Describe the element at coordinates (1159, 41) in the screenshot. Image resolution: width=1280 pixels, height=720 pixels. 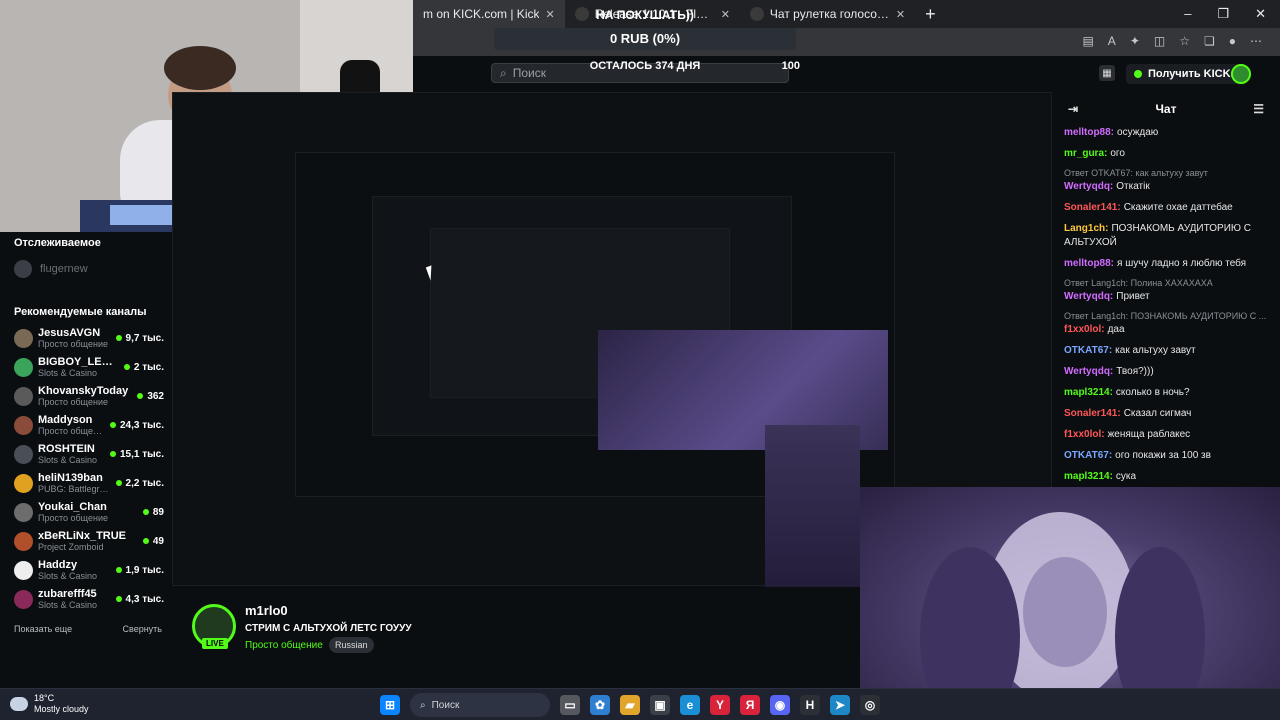
I see `split-screen-icon: ◫` at that location.